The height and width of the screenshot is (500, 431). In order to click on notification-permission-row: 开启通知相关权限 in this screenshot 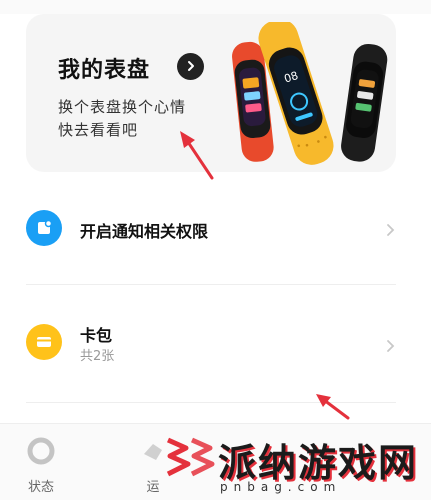, I will do `click(211, 230)`.